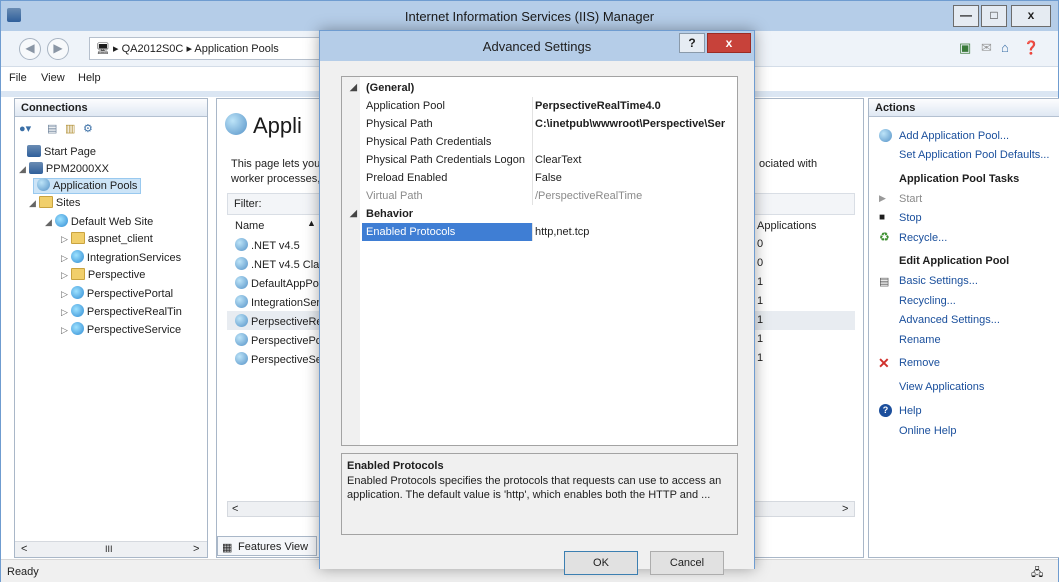 This screenshot has width=1059, height=582. I want to click on tree-default-site: ◢ Default Web Site, so click(99, 221).